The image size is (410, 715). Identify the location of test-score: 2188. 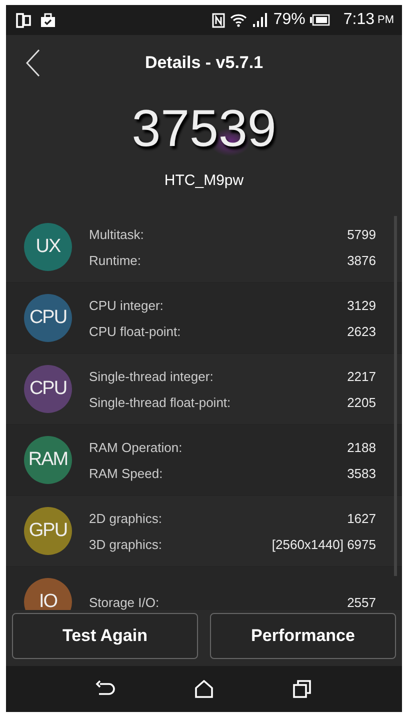
(361, 447).